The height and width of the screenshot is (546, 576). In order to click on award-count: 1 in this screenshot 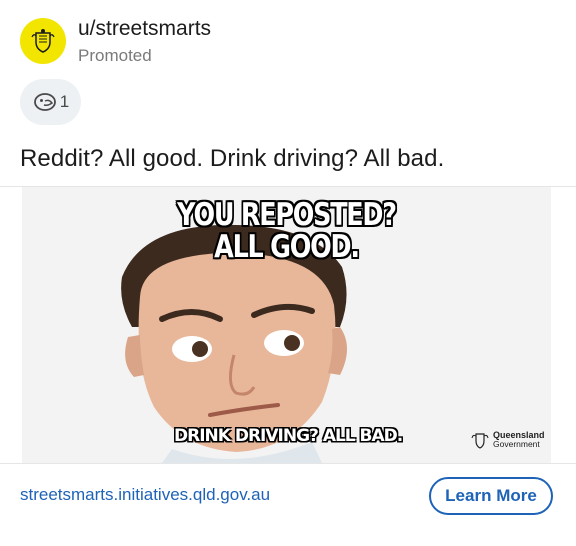, I will do `click(64, 101)`.